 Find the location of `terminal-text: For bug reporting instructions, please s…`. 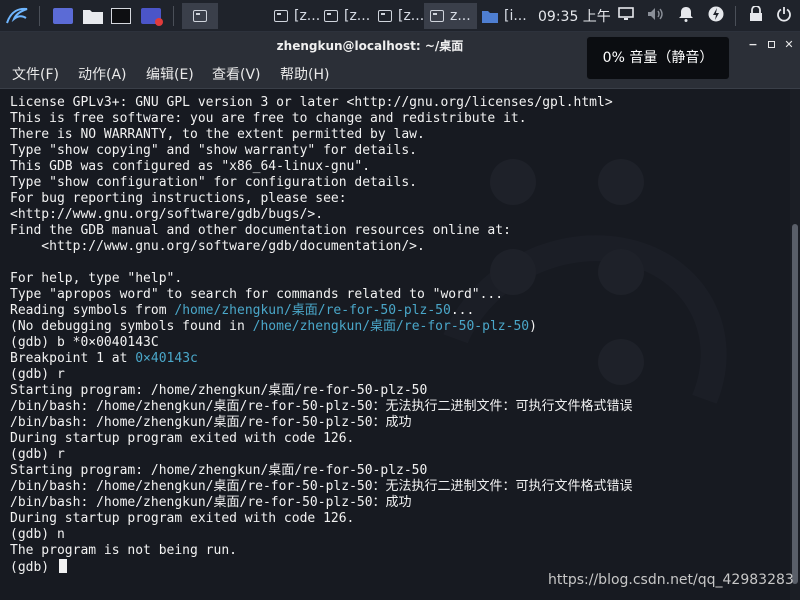

terminal-text: For bug reporting instructions, please s… is located at coordinates (178, 198).